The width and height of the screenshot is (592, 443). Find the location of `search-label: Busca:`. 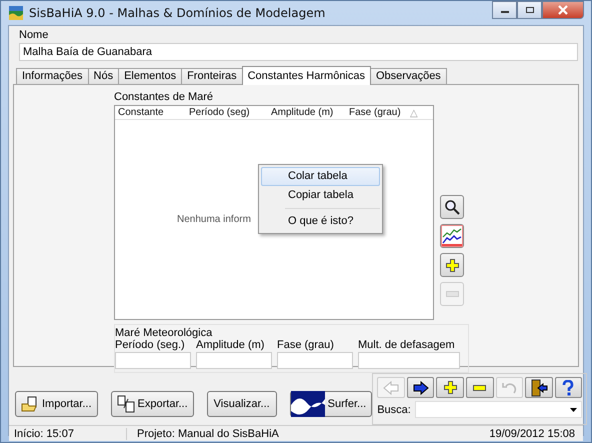

search-label: Busca: is located at coordinates (394, 410).